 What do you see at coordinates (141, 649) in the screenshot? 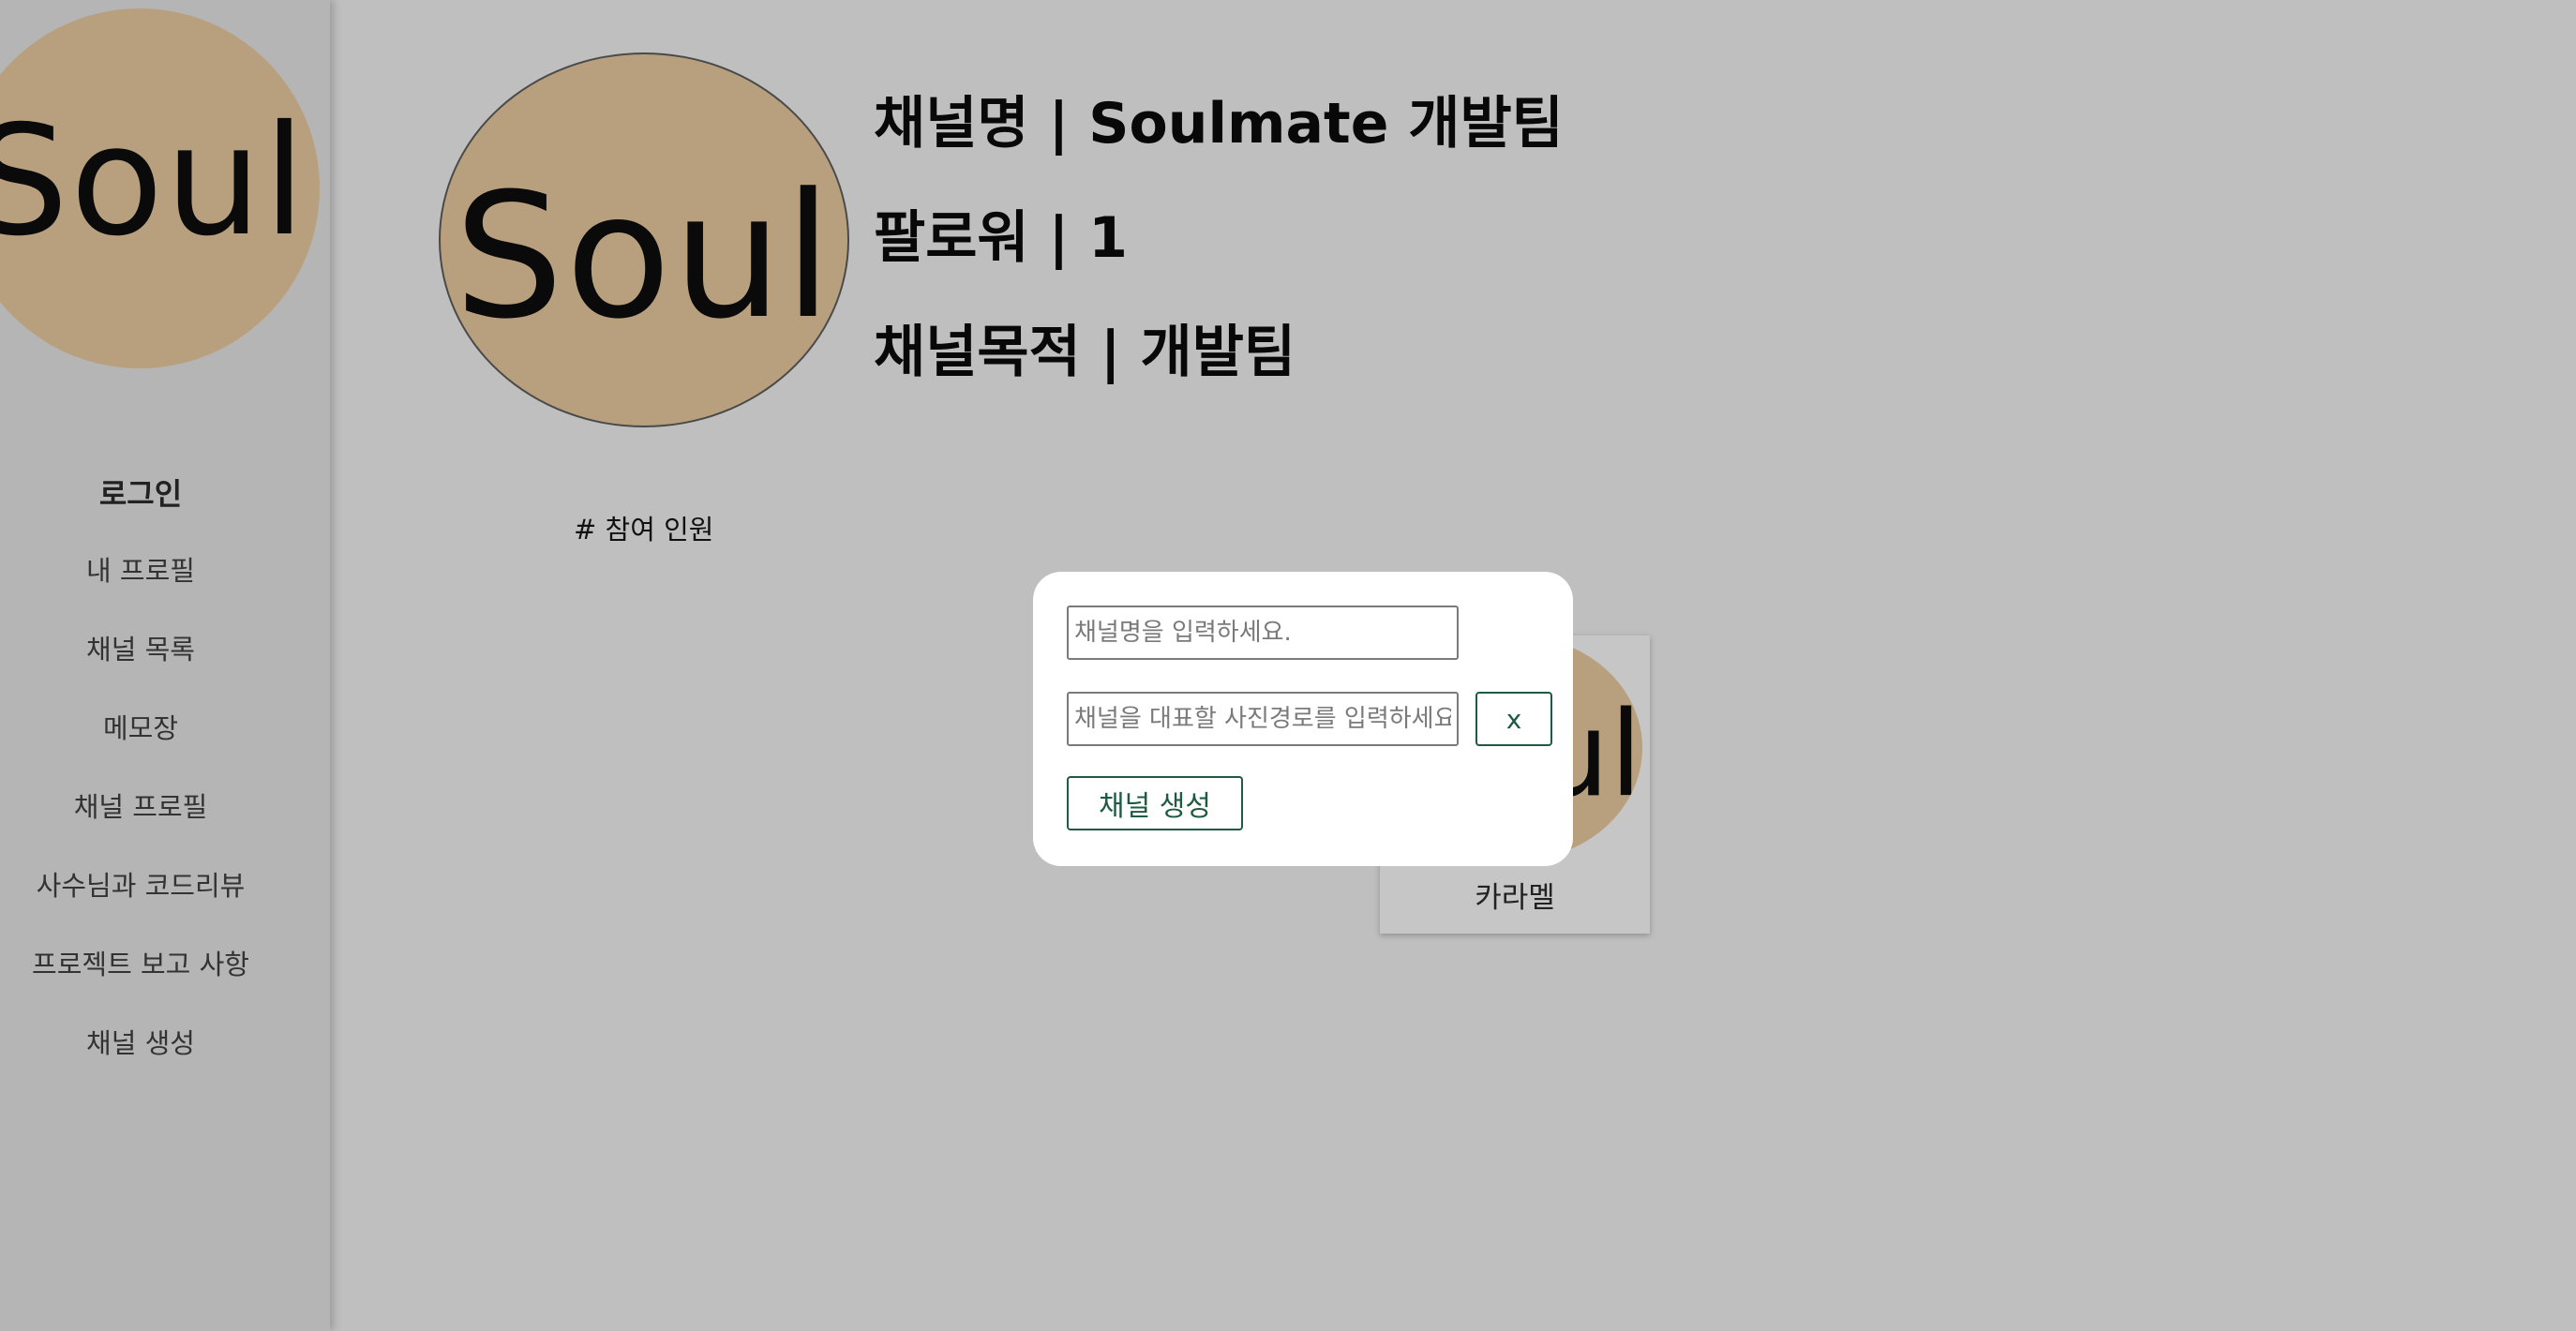
I see `sidebar-item-channel-list: 채널 목록` at bounding box center [141, 649].